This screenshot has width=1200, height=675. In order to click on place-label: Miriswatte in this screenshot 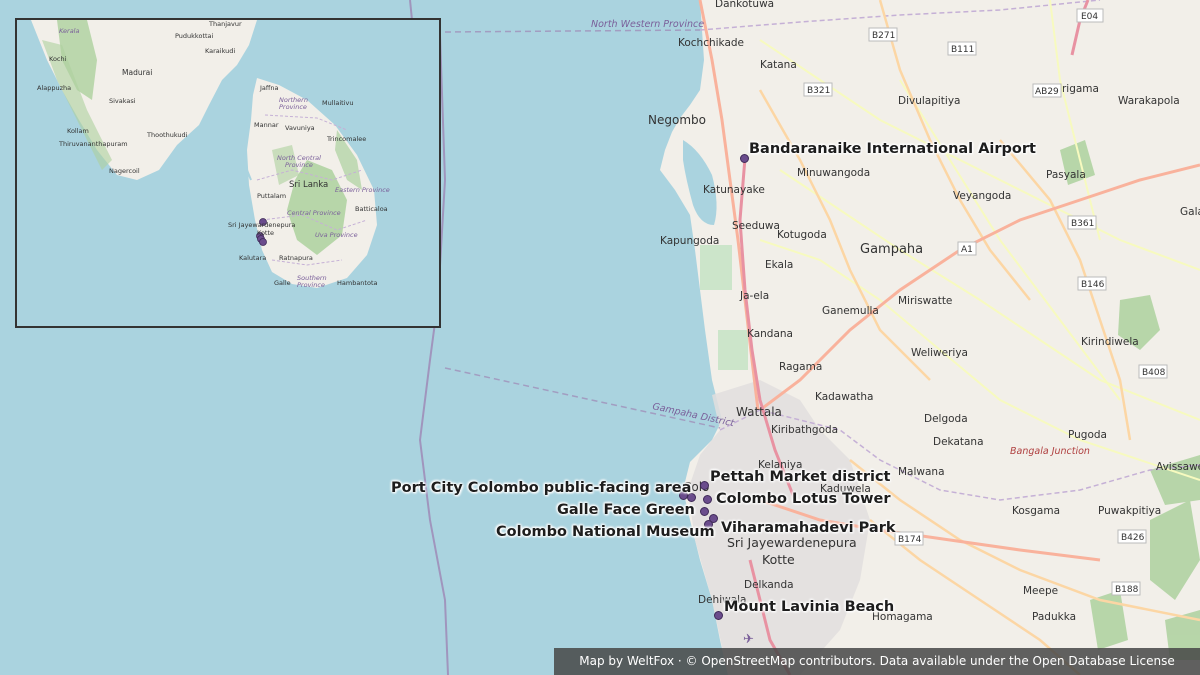, I will do `click(925, 301)`.